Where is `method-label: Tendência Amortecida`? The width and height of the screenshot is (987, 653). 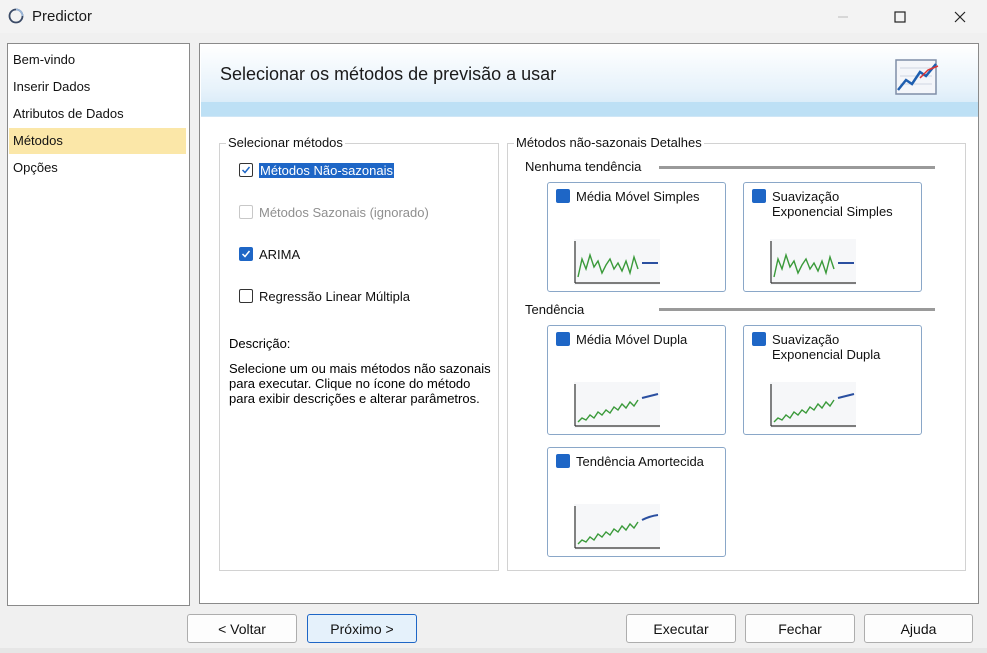
method-label: Tendência Amortecida is located at coordinates (640, 461).